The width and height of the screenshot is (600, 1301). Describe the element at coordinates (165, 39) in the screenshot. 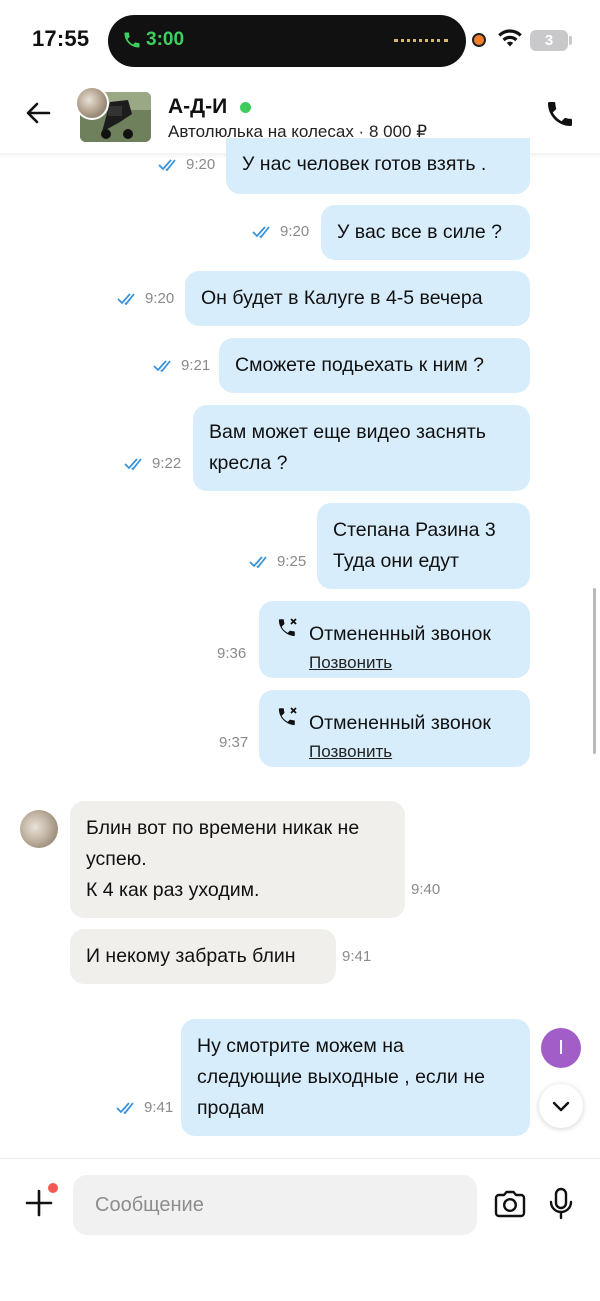

I see `call-timer: 3:00` at that location.